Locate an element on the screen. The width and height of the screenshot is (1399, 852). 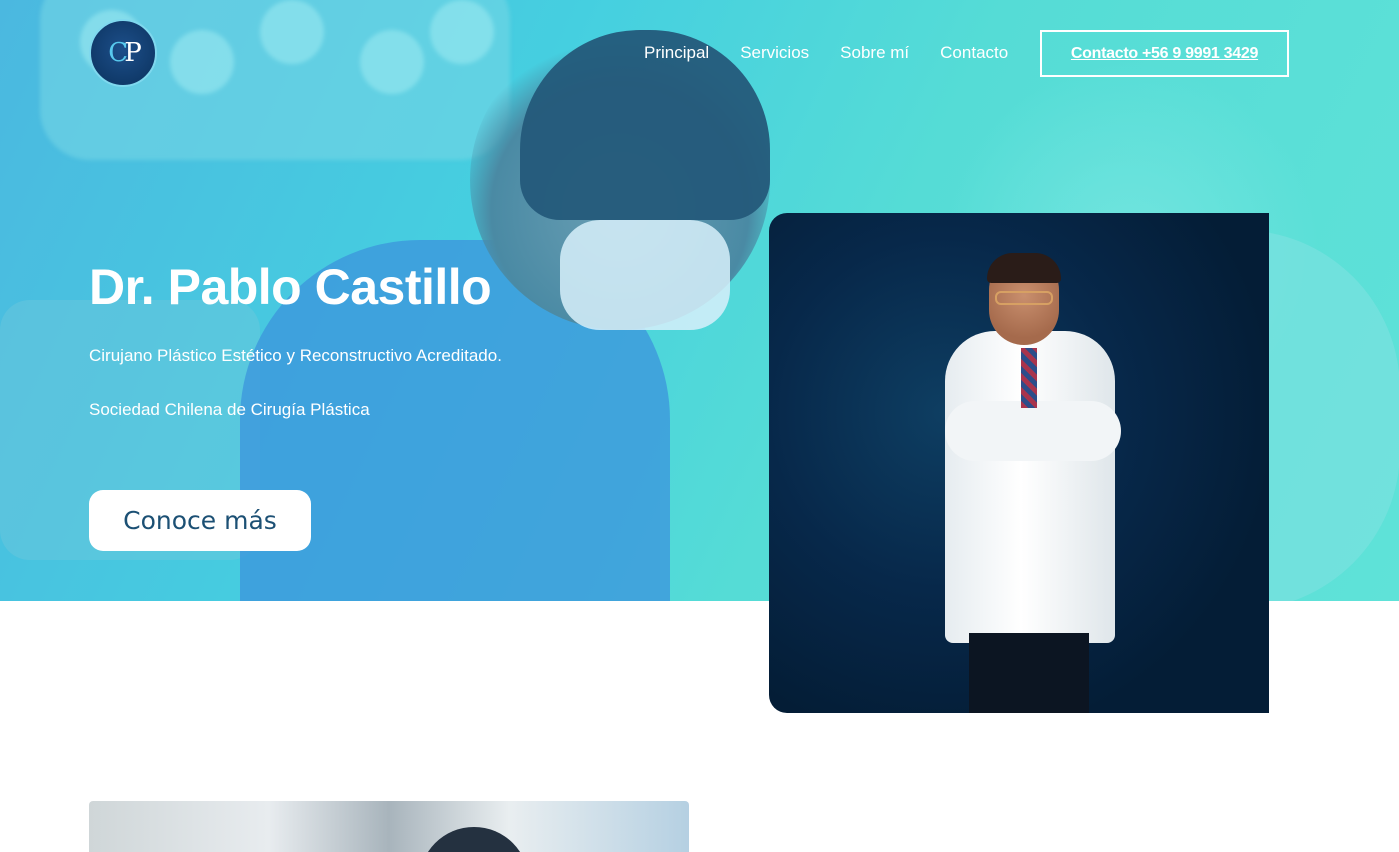
main-navigation: Principal Servicios Sobre mí Contacto is located at coordinates (841, 53).